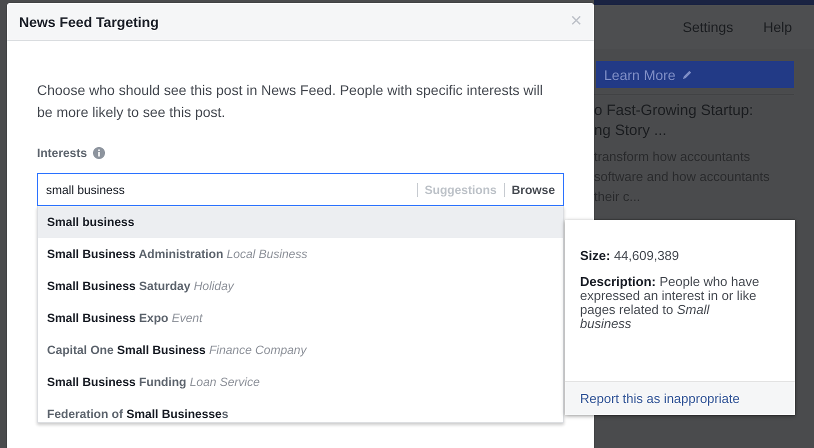 The width and height of the screenshot is (814, 448). What do you see at coordinates (300, 410) in the screenshot?
I see `suggestion-item: Federation of Small Businesses` at bounding box center [300, 410].